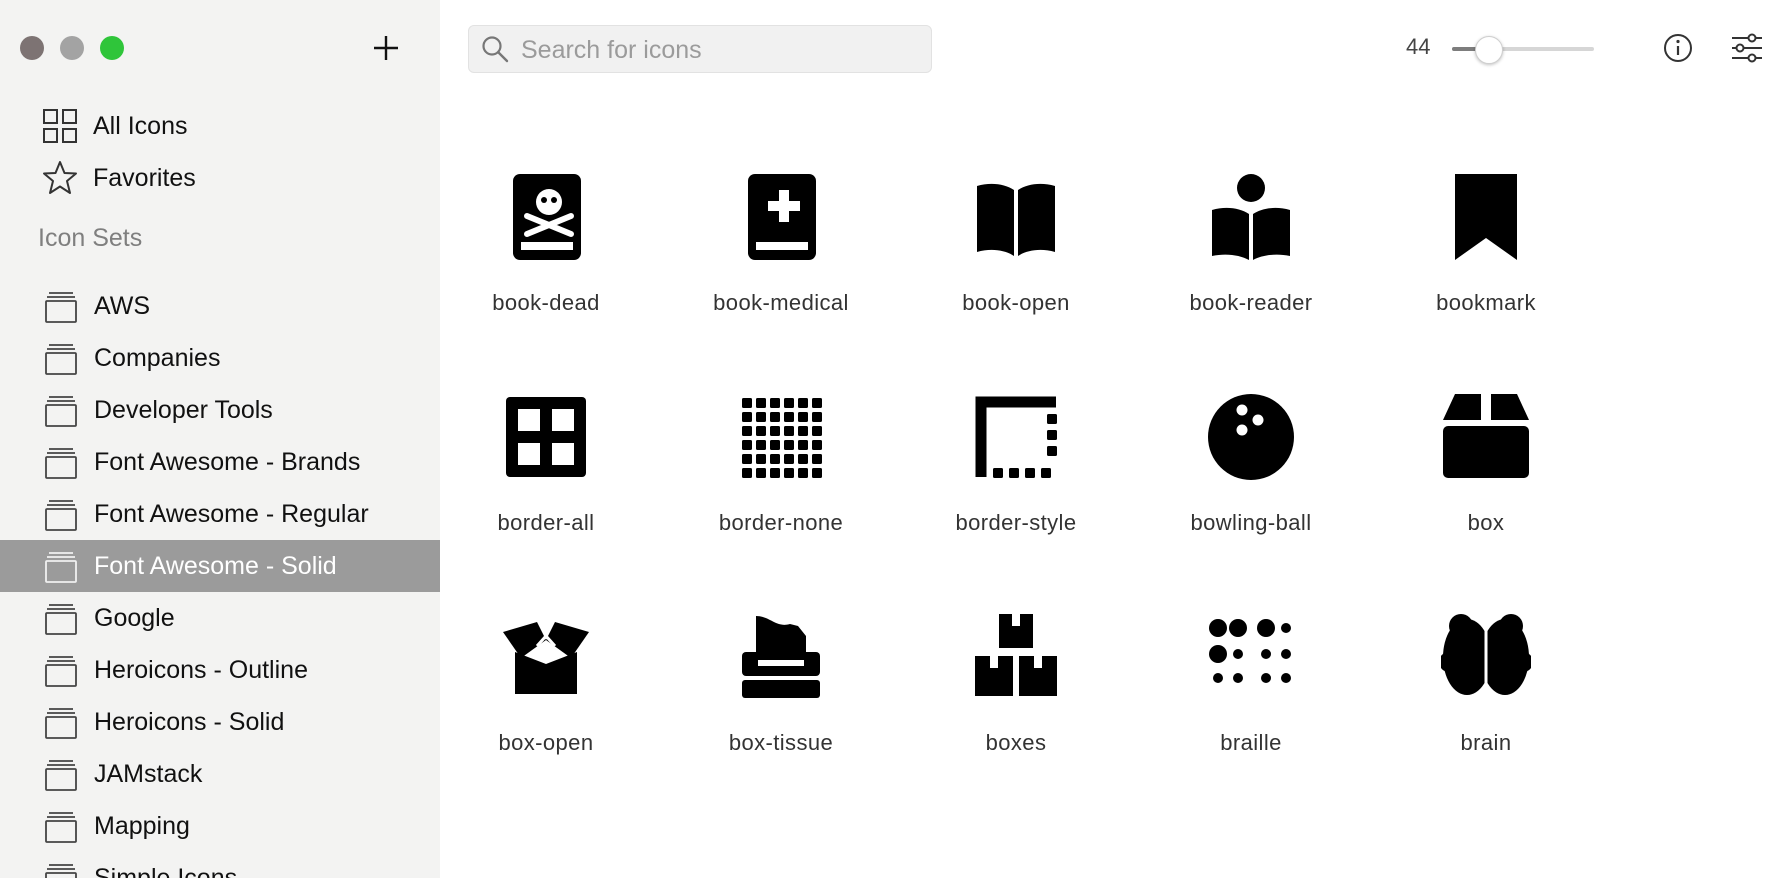  What do you see at coordinates (90, 238) in the screenshot?
I see `icon-sets-heading: Icon Sets` at bounding box center [90, 238].